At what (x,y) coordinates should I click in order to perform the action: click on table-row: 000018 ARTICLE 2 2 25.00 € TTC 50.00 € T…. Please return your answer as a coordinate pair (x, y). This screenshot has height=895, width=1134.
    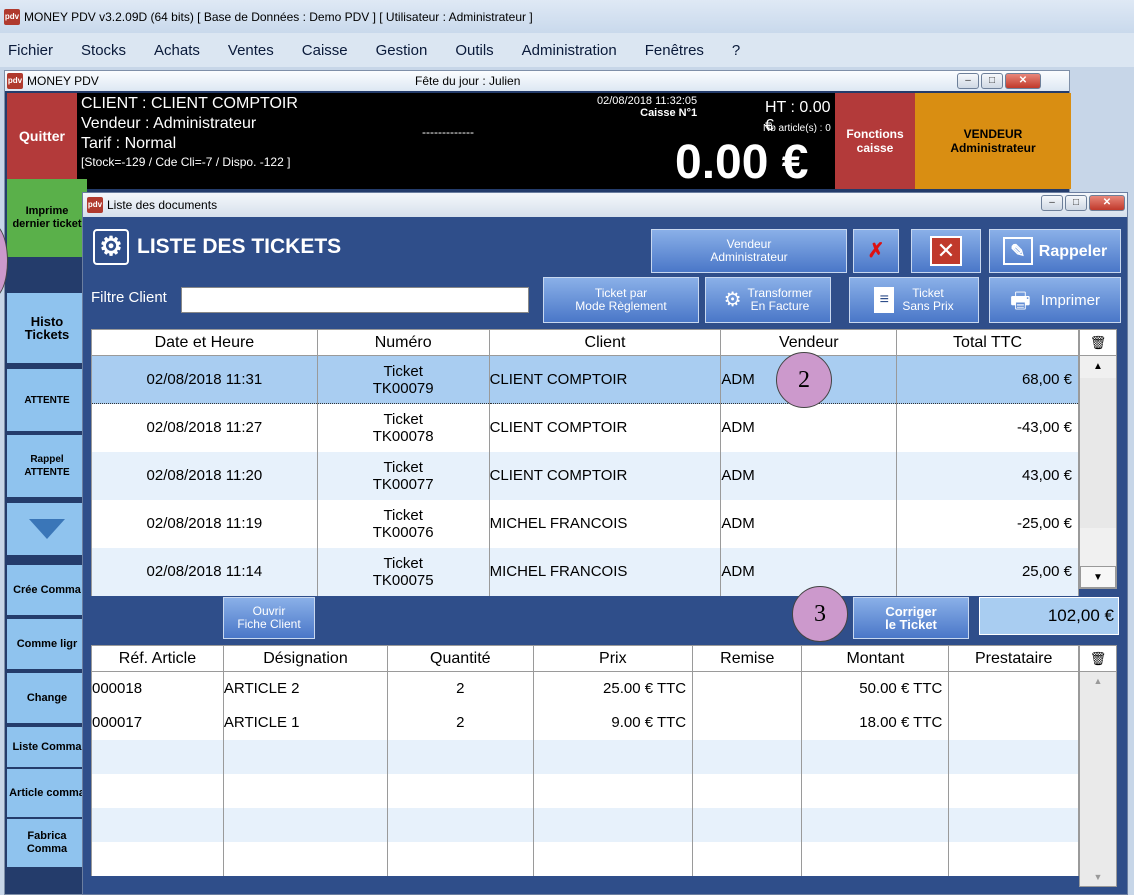
    Looking at the image, I should click on (585, 688).